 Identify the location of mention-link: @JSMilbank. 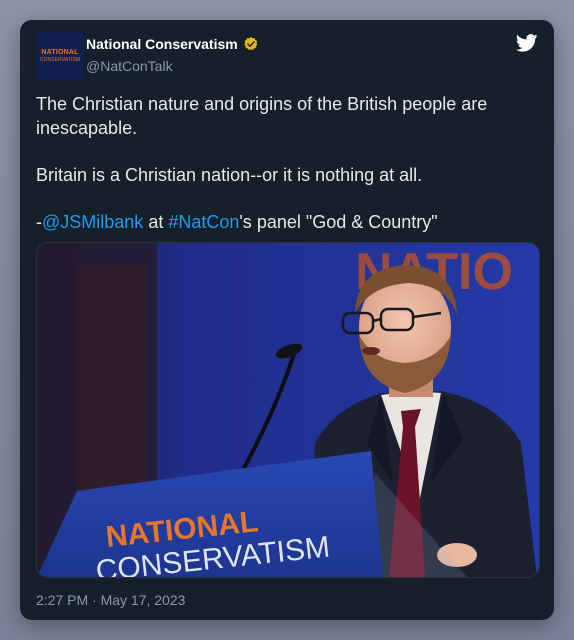
(92, 222).